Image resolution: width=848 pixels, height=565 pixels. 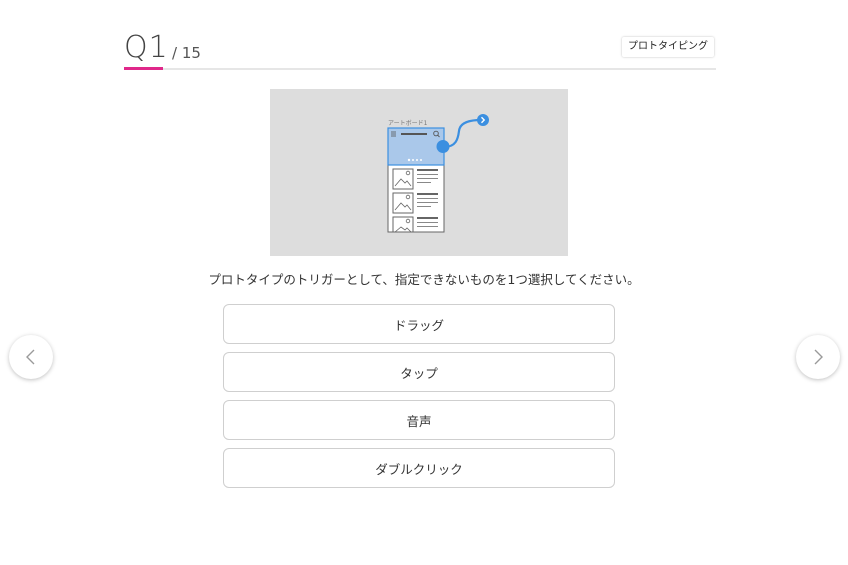 What do you see at coordinates (419, 324) in the screenshot?
I see `option-drag: ドラッグ` at bounding box center [419, 324].